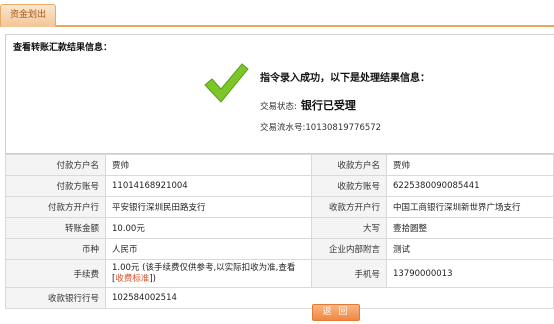 The height and width of the screenshot is (324, 554). What do you see at coordinates (208, 228) in the screenshot?
I see `amount-value: 10.00元` at bounding box center [208, 228].